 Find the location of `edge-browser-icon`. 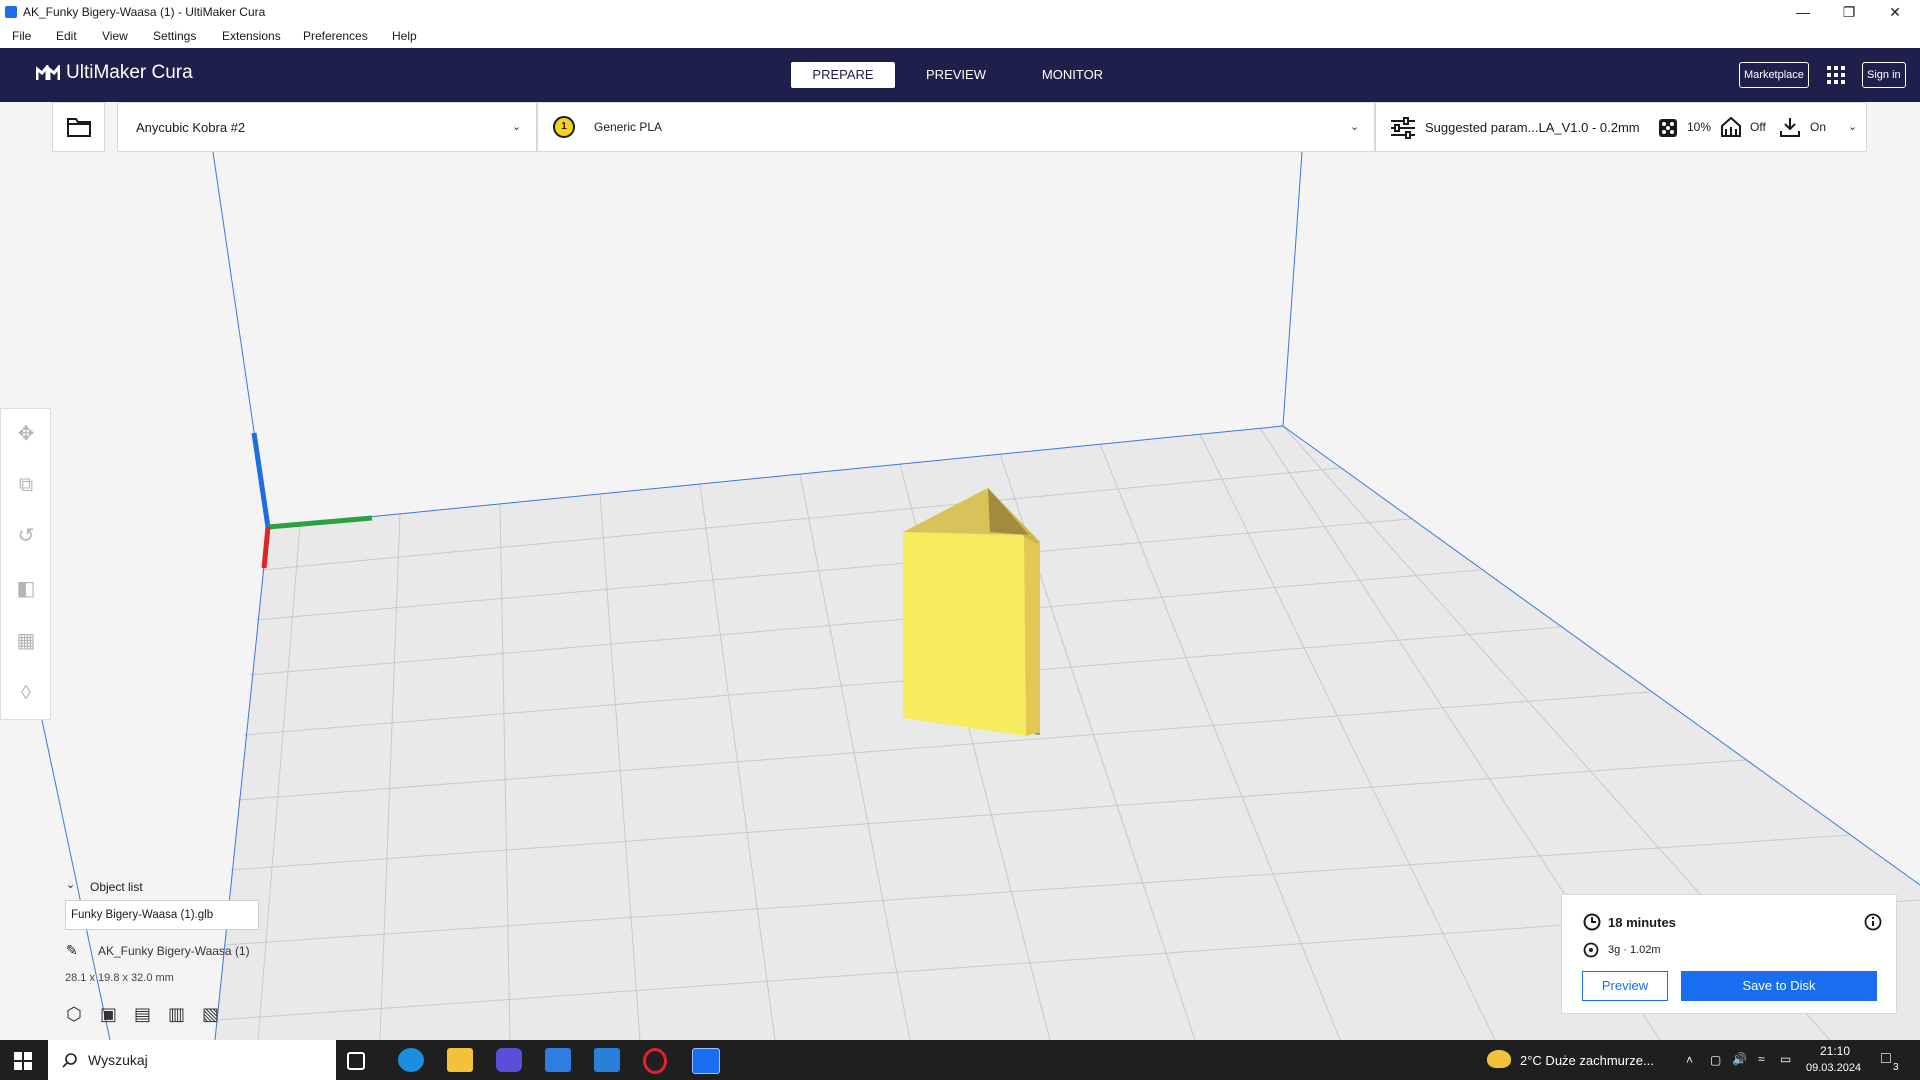

edge-browser-icon is located at coordinates (411, 1060).